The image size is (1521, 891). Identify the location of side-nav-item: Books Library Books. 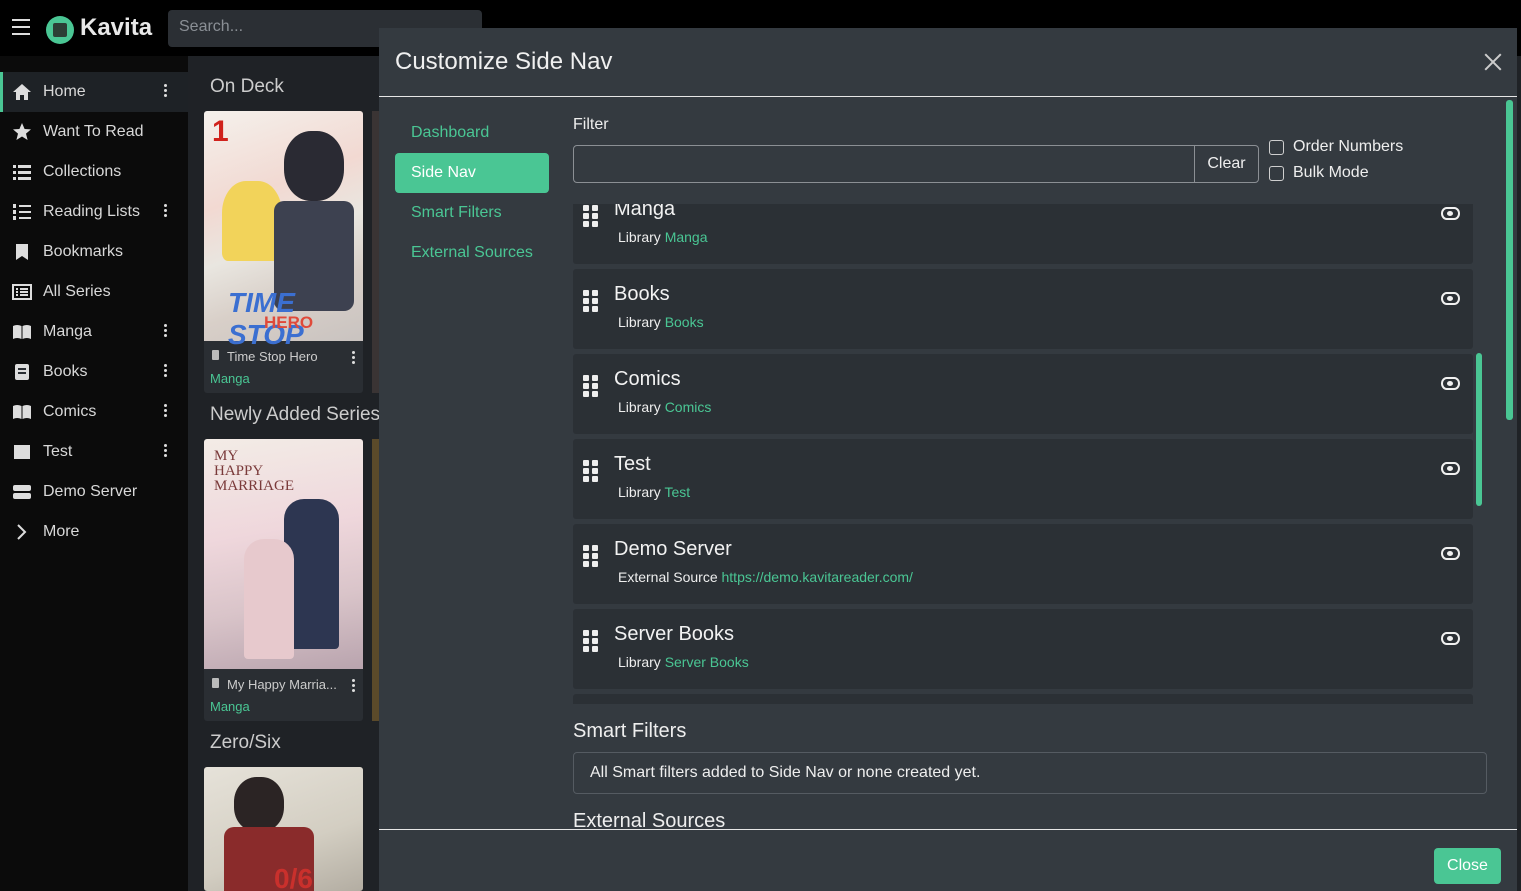
(1023, 309).